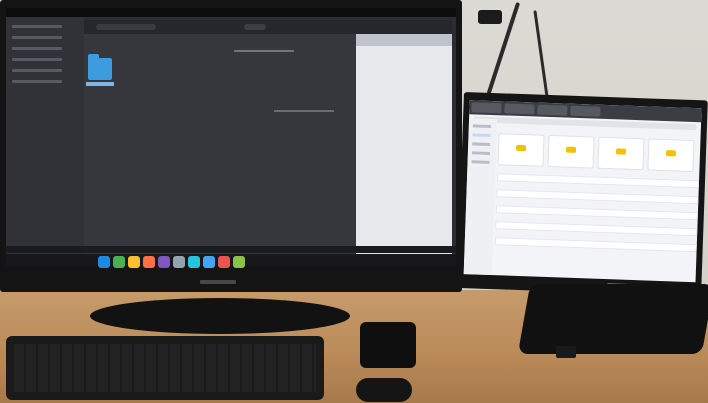  I want to click on search-box, so click(255, 27).